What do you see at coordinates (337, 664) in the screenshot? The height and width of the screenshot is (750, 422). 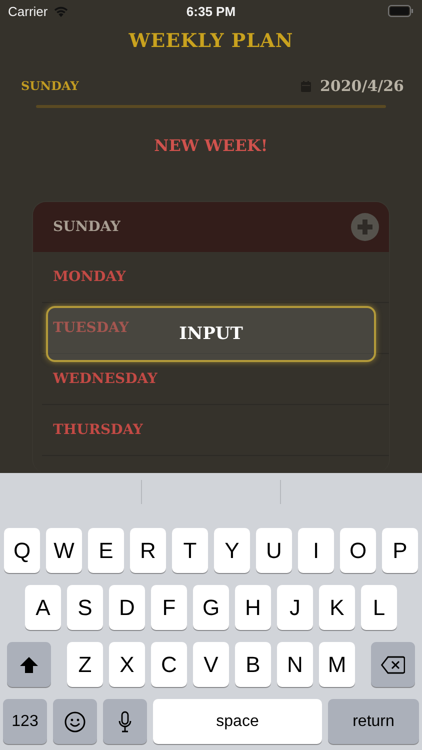 I see `letter-key: M` at bounding box center [337, 664].